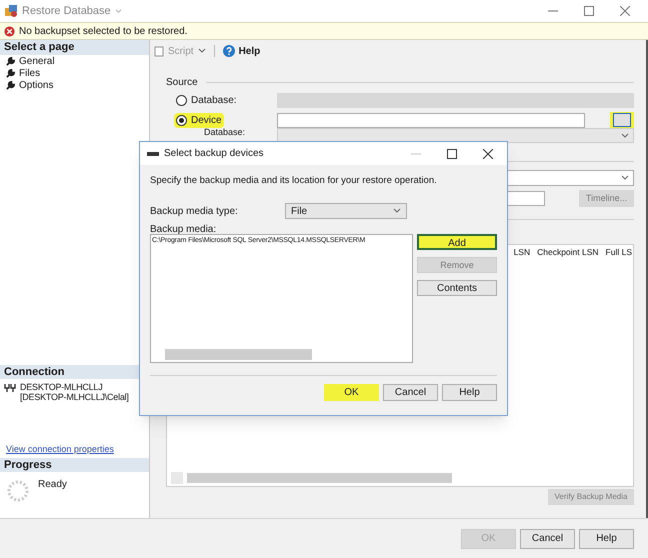 The height and width of the screenshot is (558, 648). I want to click on help-icon, so click(228, 51).